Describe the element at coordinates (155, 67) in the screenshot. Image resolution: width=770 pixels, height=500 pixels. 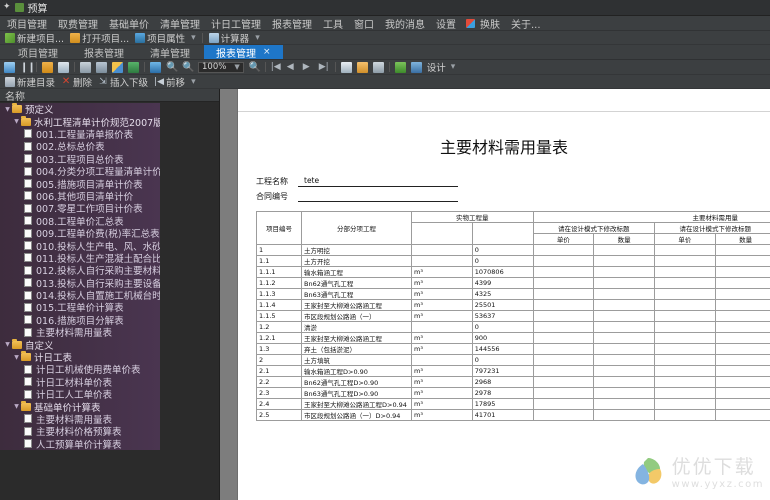
I see `page-setup-icon` at that location.